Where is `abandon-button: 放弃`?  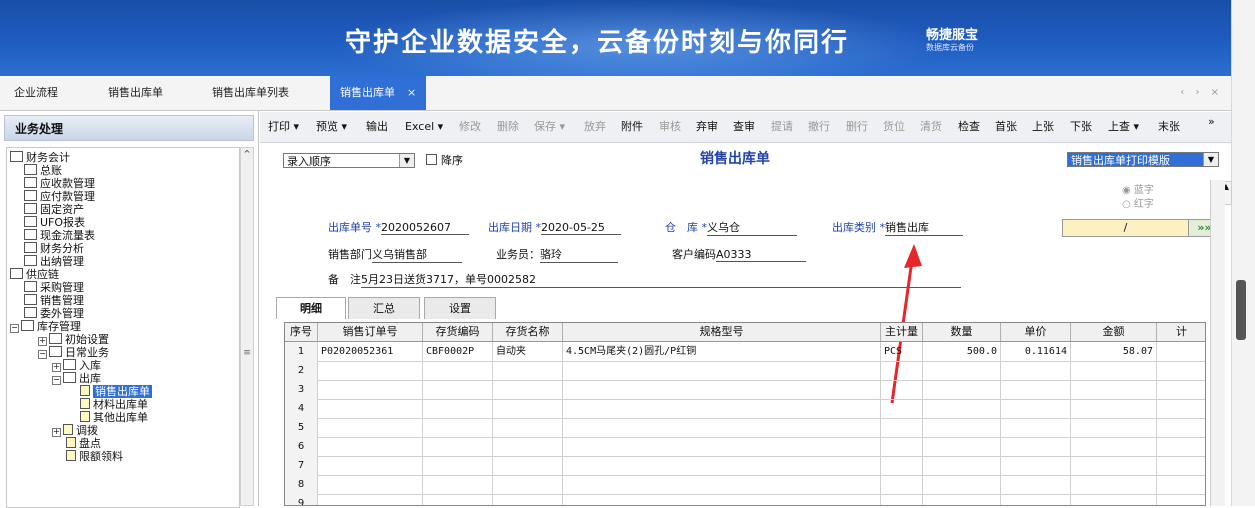
abandon-button: 放弃 is located at coordinates (595, 127).